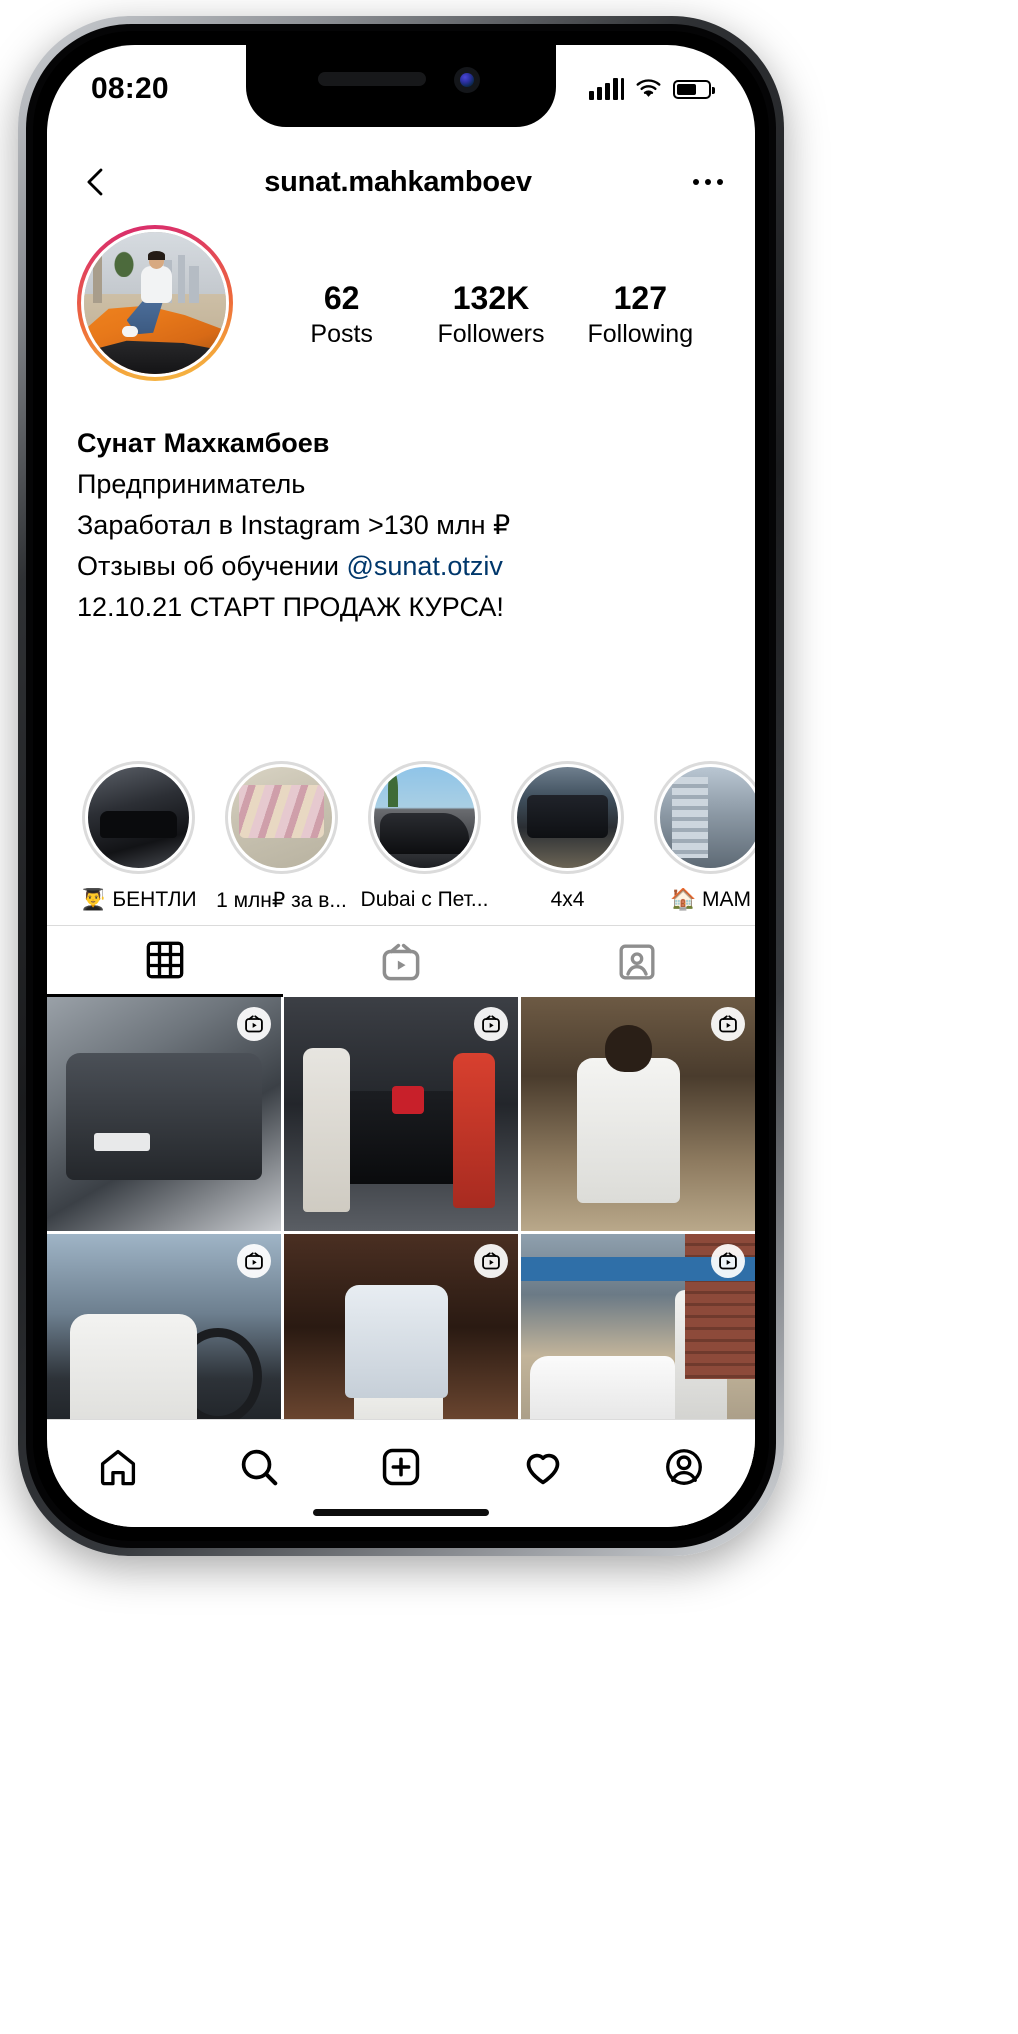 This screenshot has width=1018, height=2034. I want to click on stat-posts: 62 Posts, so click(342, 314).